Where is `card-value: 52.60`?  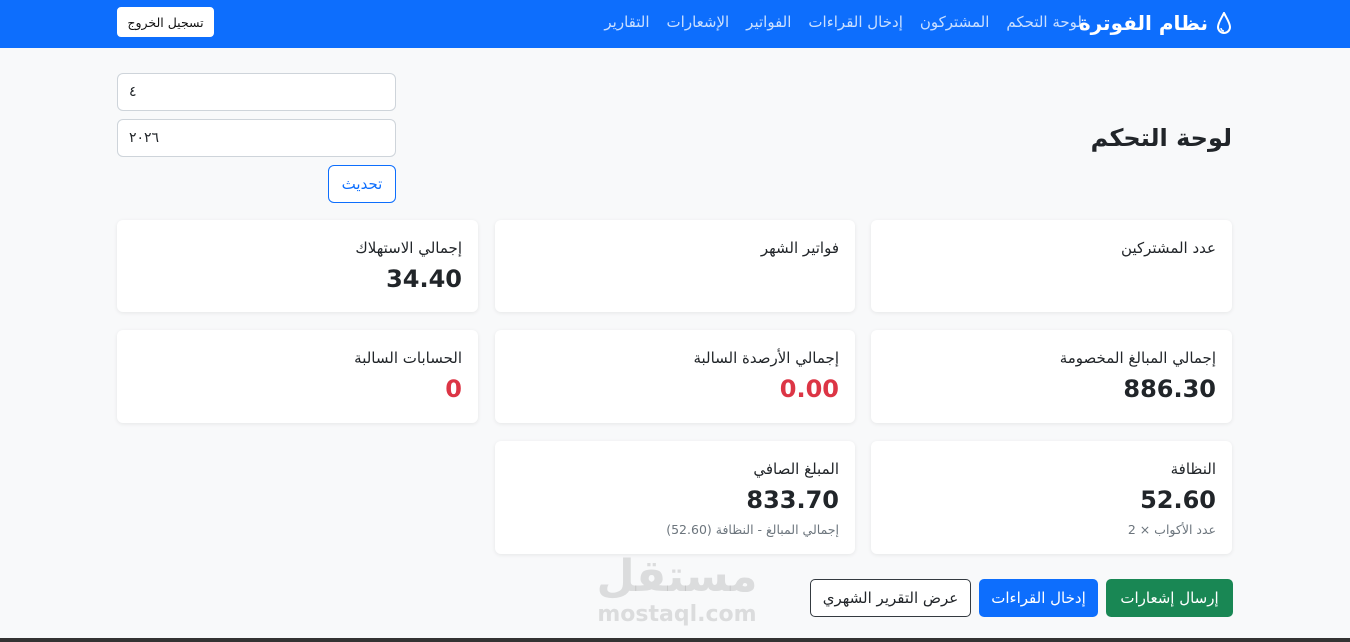 card-value: 52.60 is located at coordinates (1178, 500).